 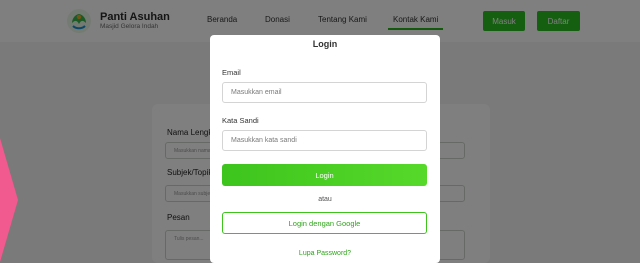 What do you see at coordinates (325, 199) in the screenshot?
I see `or-divider: atau` at bounding box center [325, 199].